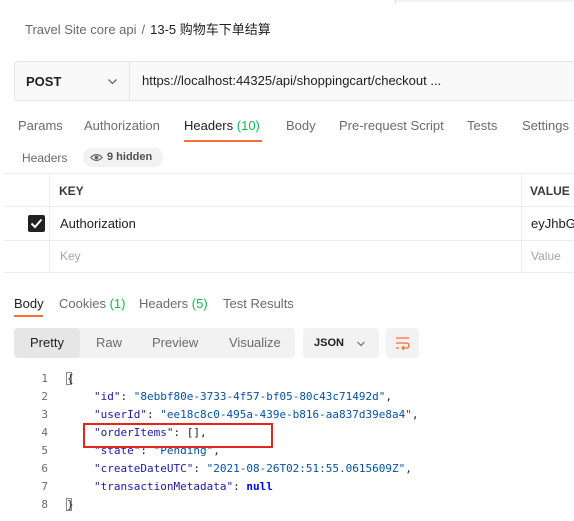 The height and width of the screenshot is (521, 574). Describe the element at coordinates (259, 486) in the screenshot. I see `json-value: null` at that location.